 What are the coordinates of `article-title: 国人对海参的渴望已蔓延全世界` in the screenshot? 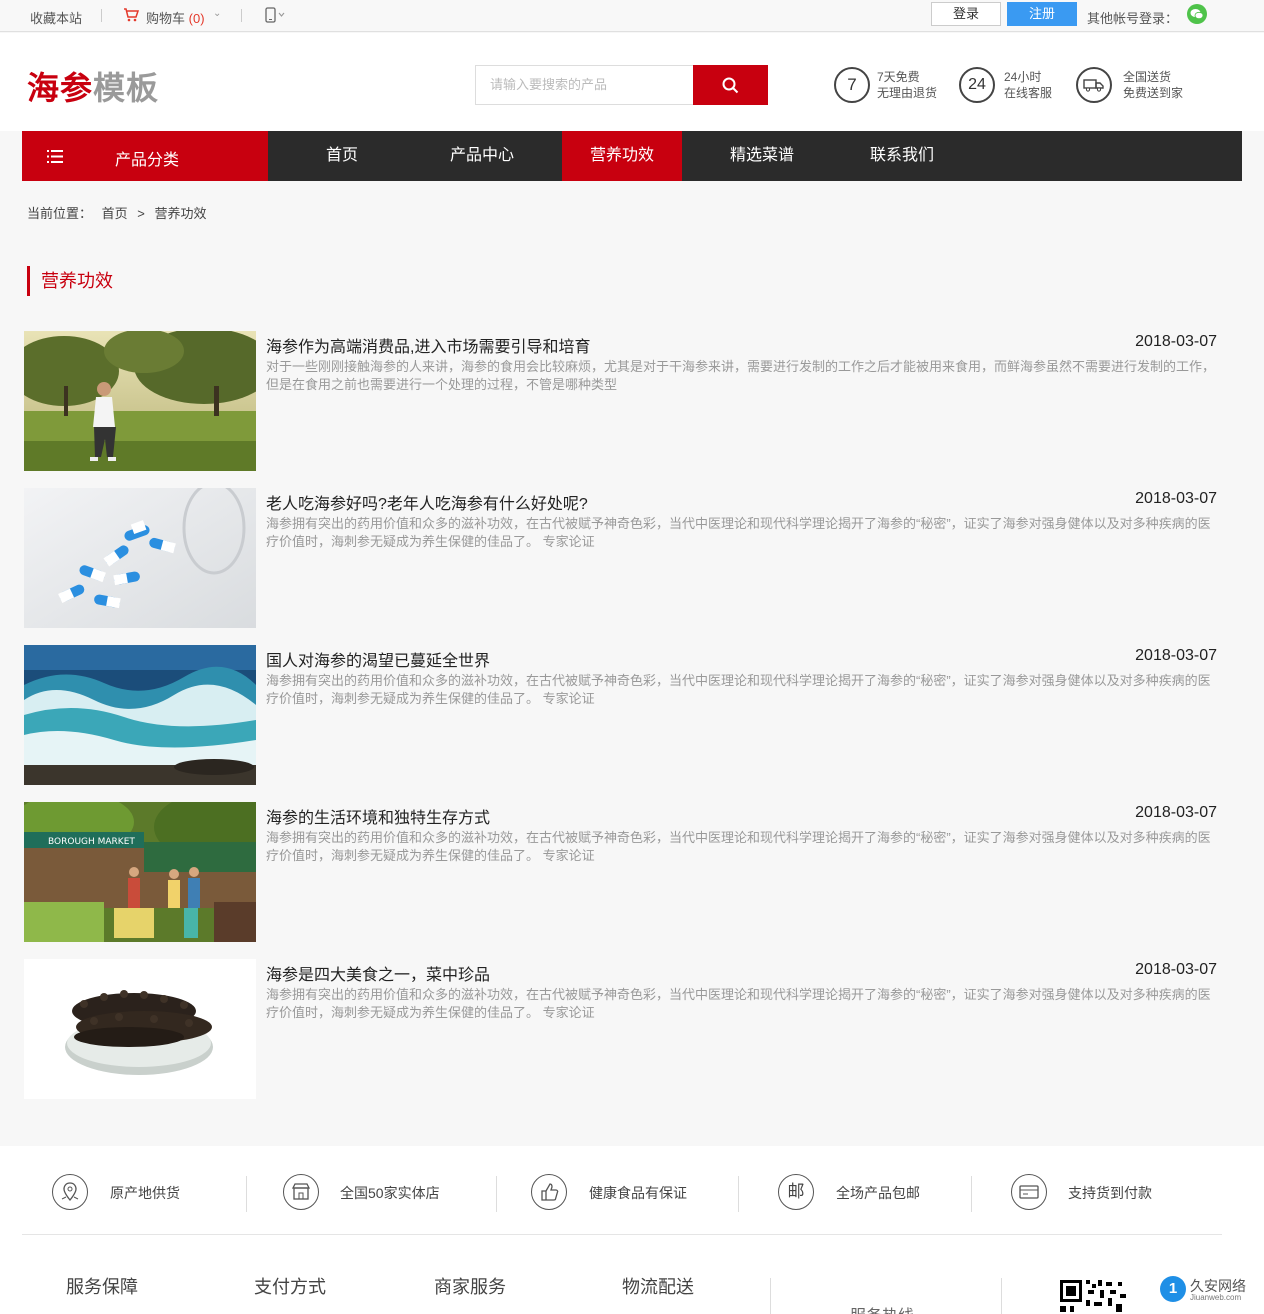 It's located at (378, 659).